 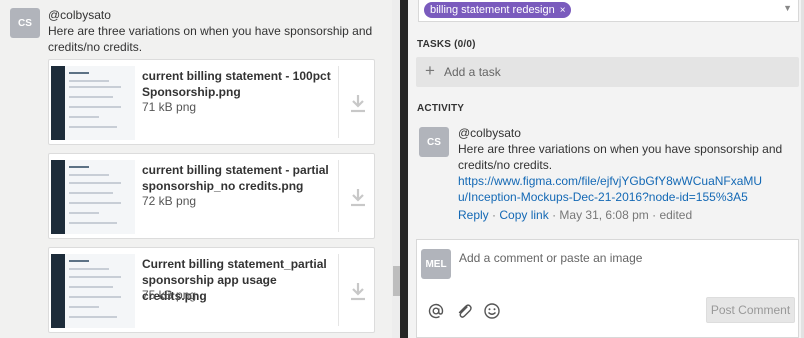 What do you see at coordinates (473, 215) in the screenshot?
I see `reply-link: Reply` at bounding box center [473, 215].